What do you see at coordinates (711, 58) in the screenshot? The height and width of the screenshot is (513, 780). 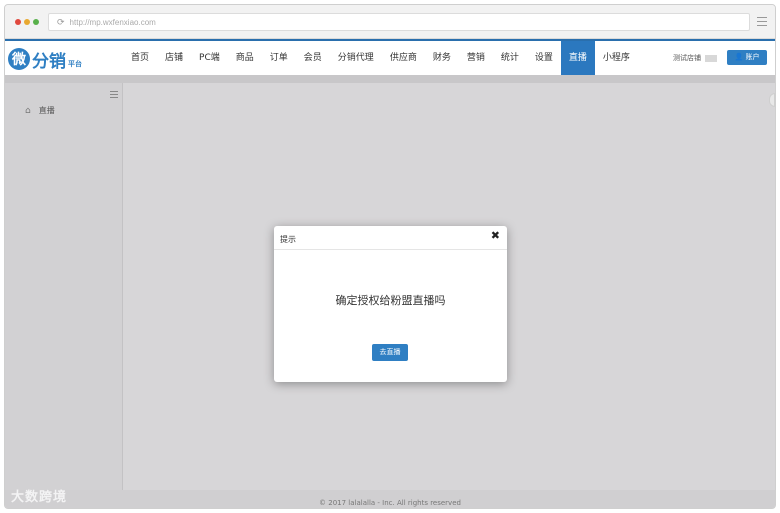 I see `shop-toggle-icon` at bounding box center [711, 58].